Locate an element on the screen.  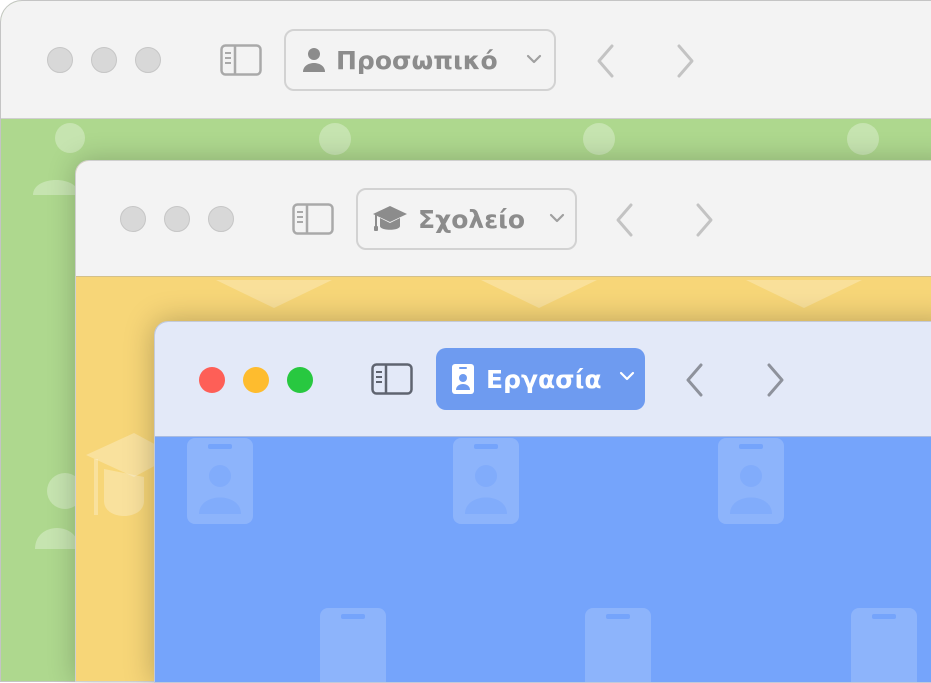
toolbar-work: Εργασία is located at coordinates (543, 379).